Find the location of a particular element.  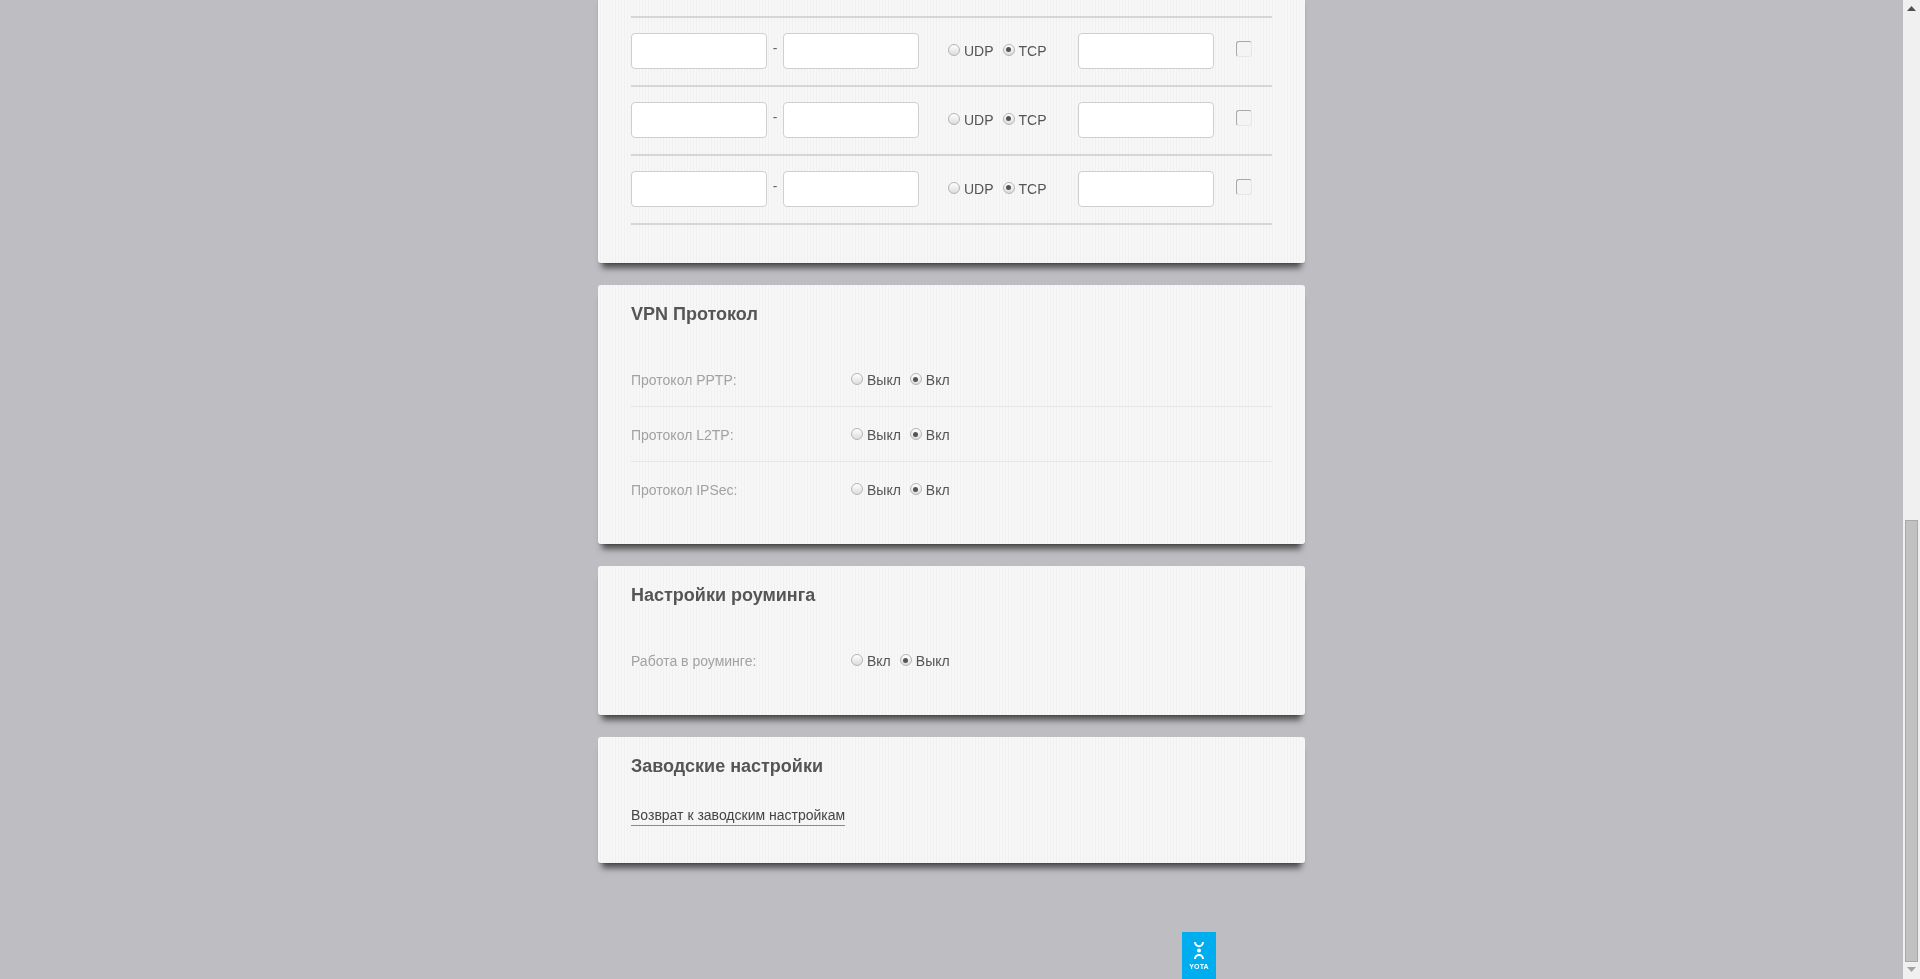

section-title: VPN Протокол is located at coordinates (695, 314).